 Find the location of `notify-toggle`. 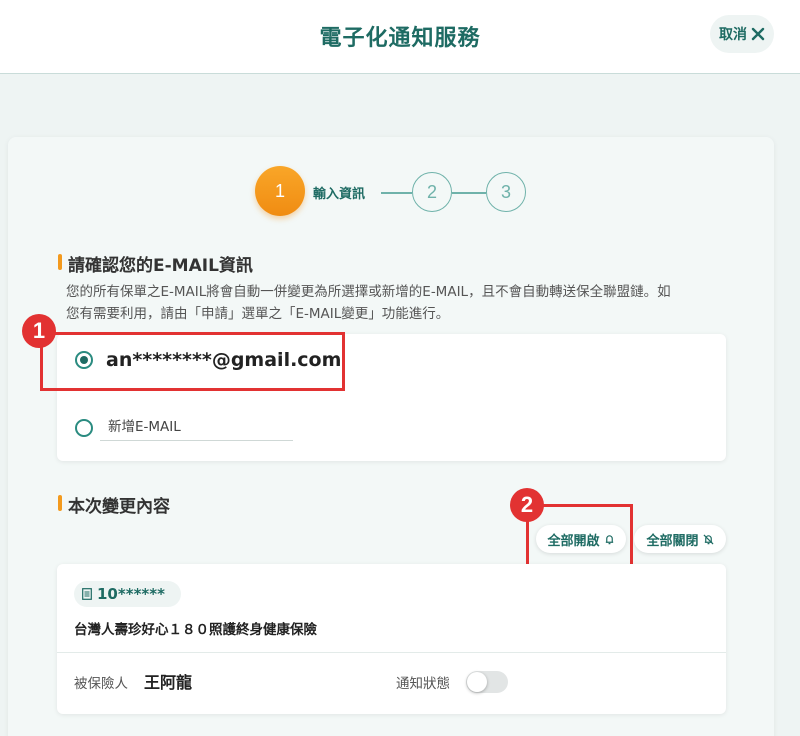

notify-toggle is located at coordinates (487, 682).